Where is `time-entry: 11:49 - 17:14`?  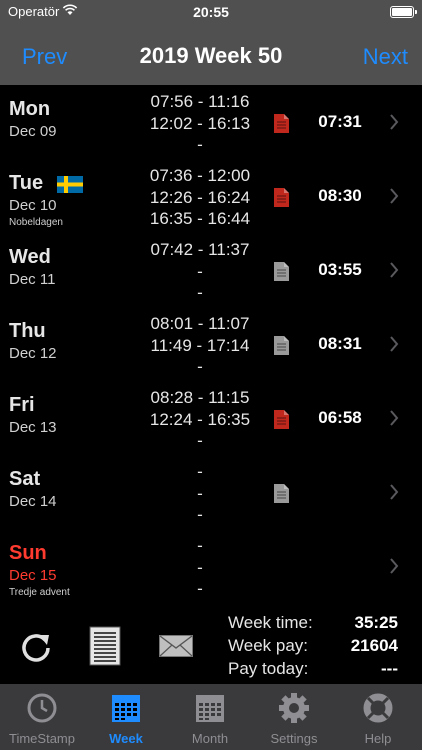
time-entry: 11:49 - 17:14 is located at coordinates (200, 345).